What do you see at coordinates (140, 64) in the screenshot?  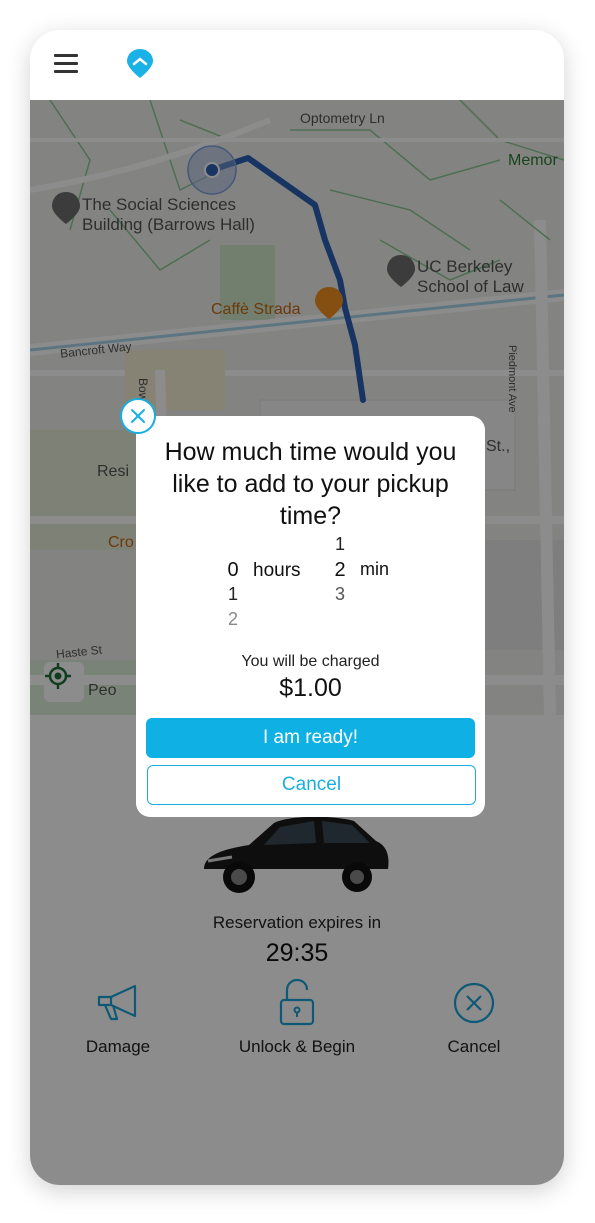 I see `location-marker-logo-icon` at bounding box center [140, 64].